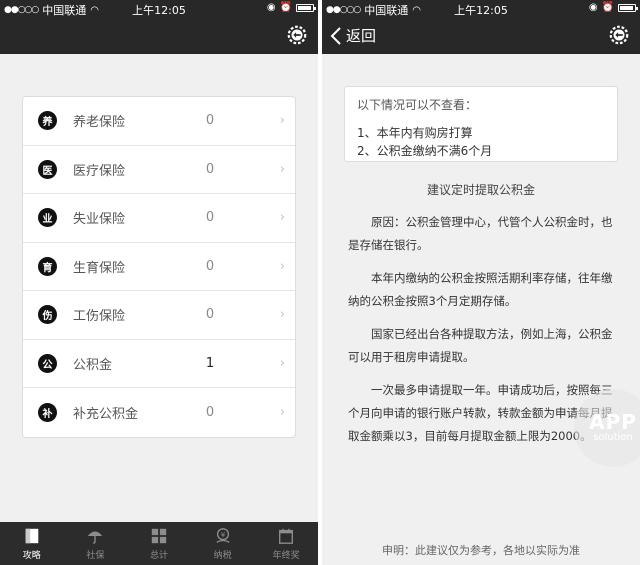 This screenshot has width=640, height=565. I want to click on tab-tax: ¥ 纳税, so click(223, 543).